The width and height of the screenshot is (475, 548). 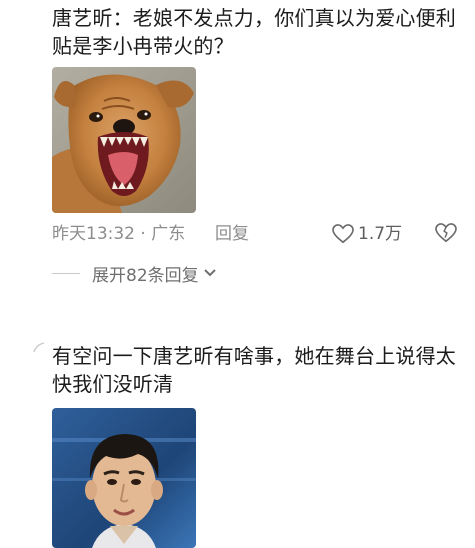 What do you see at coordinates (380, 234) in the screenshot?
I see `like-count: 1.7万` at bounding box center [380, 234].